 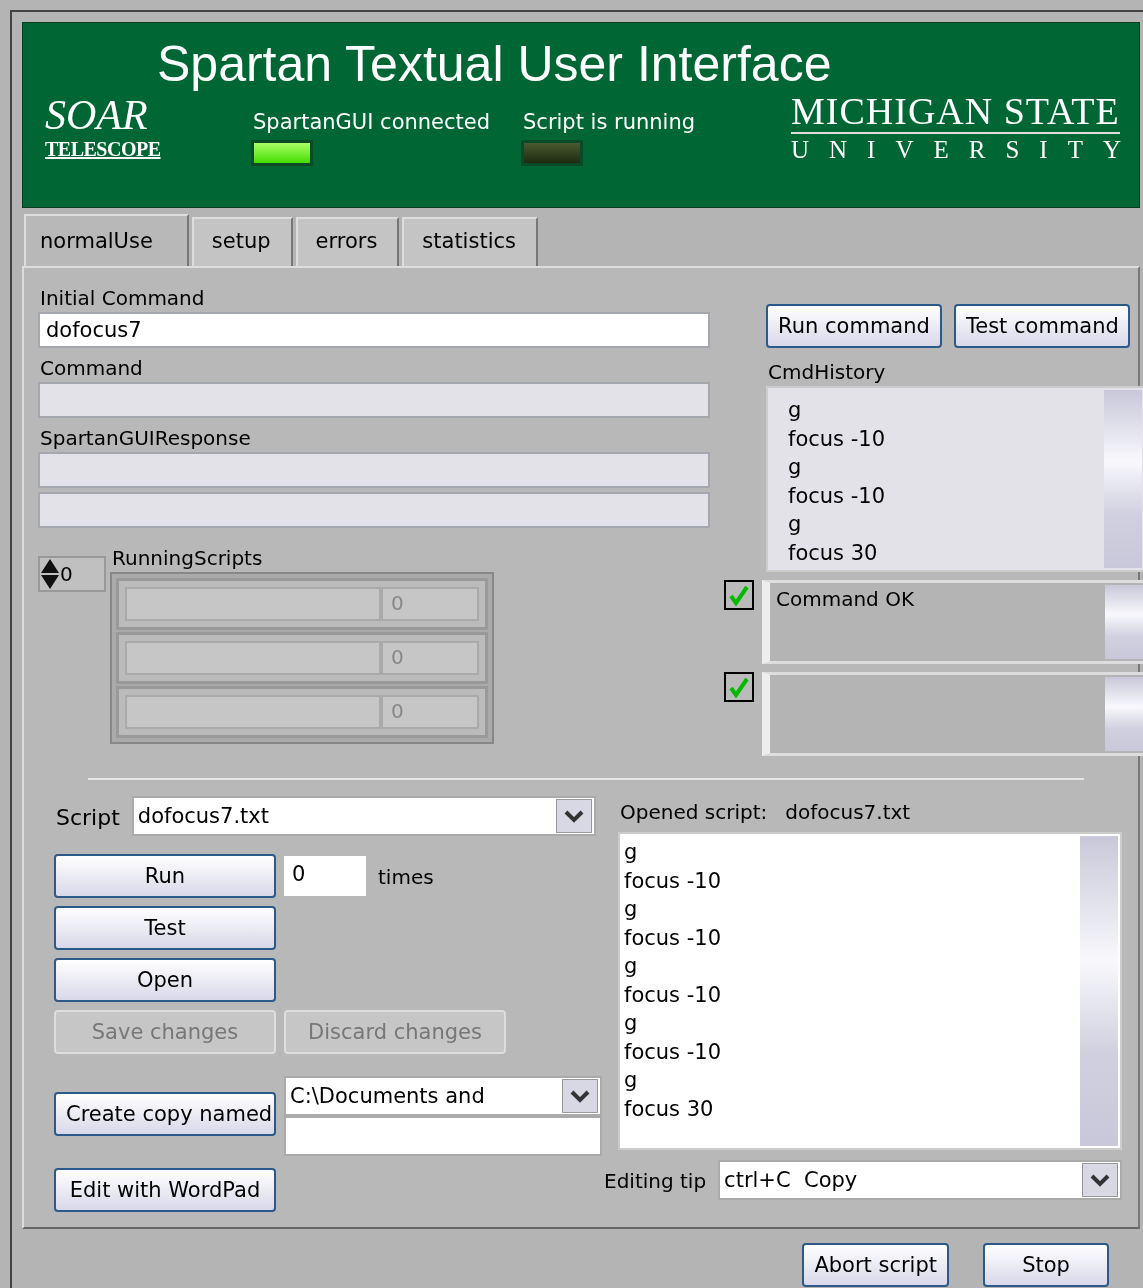 I want to click on history-item: focus 30, so click(x=946, y=552).